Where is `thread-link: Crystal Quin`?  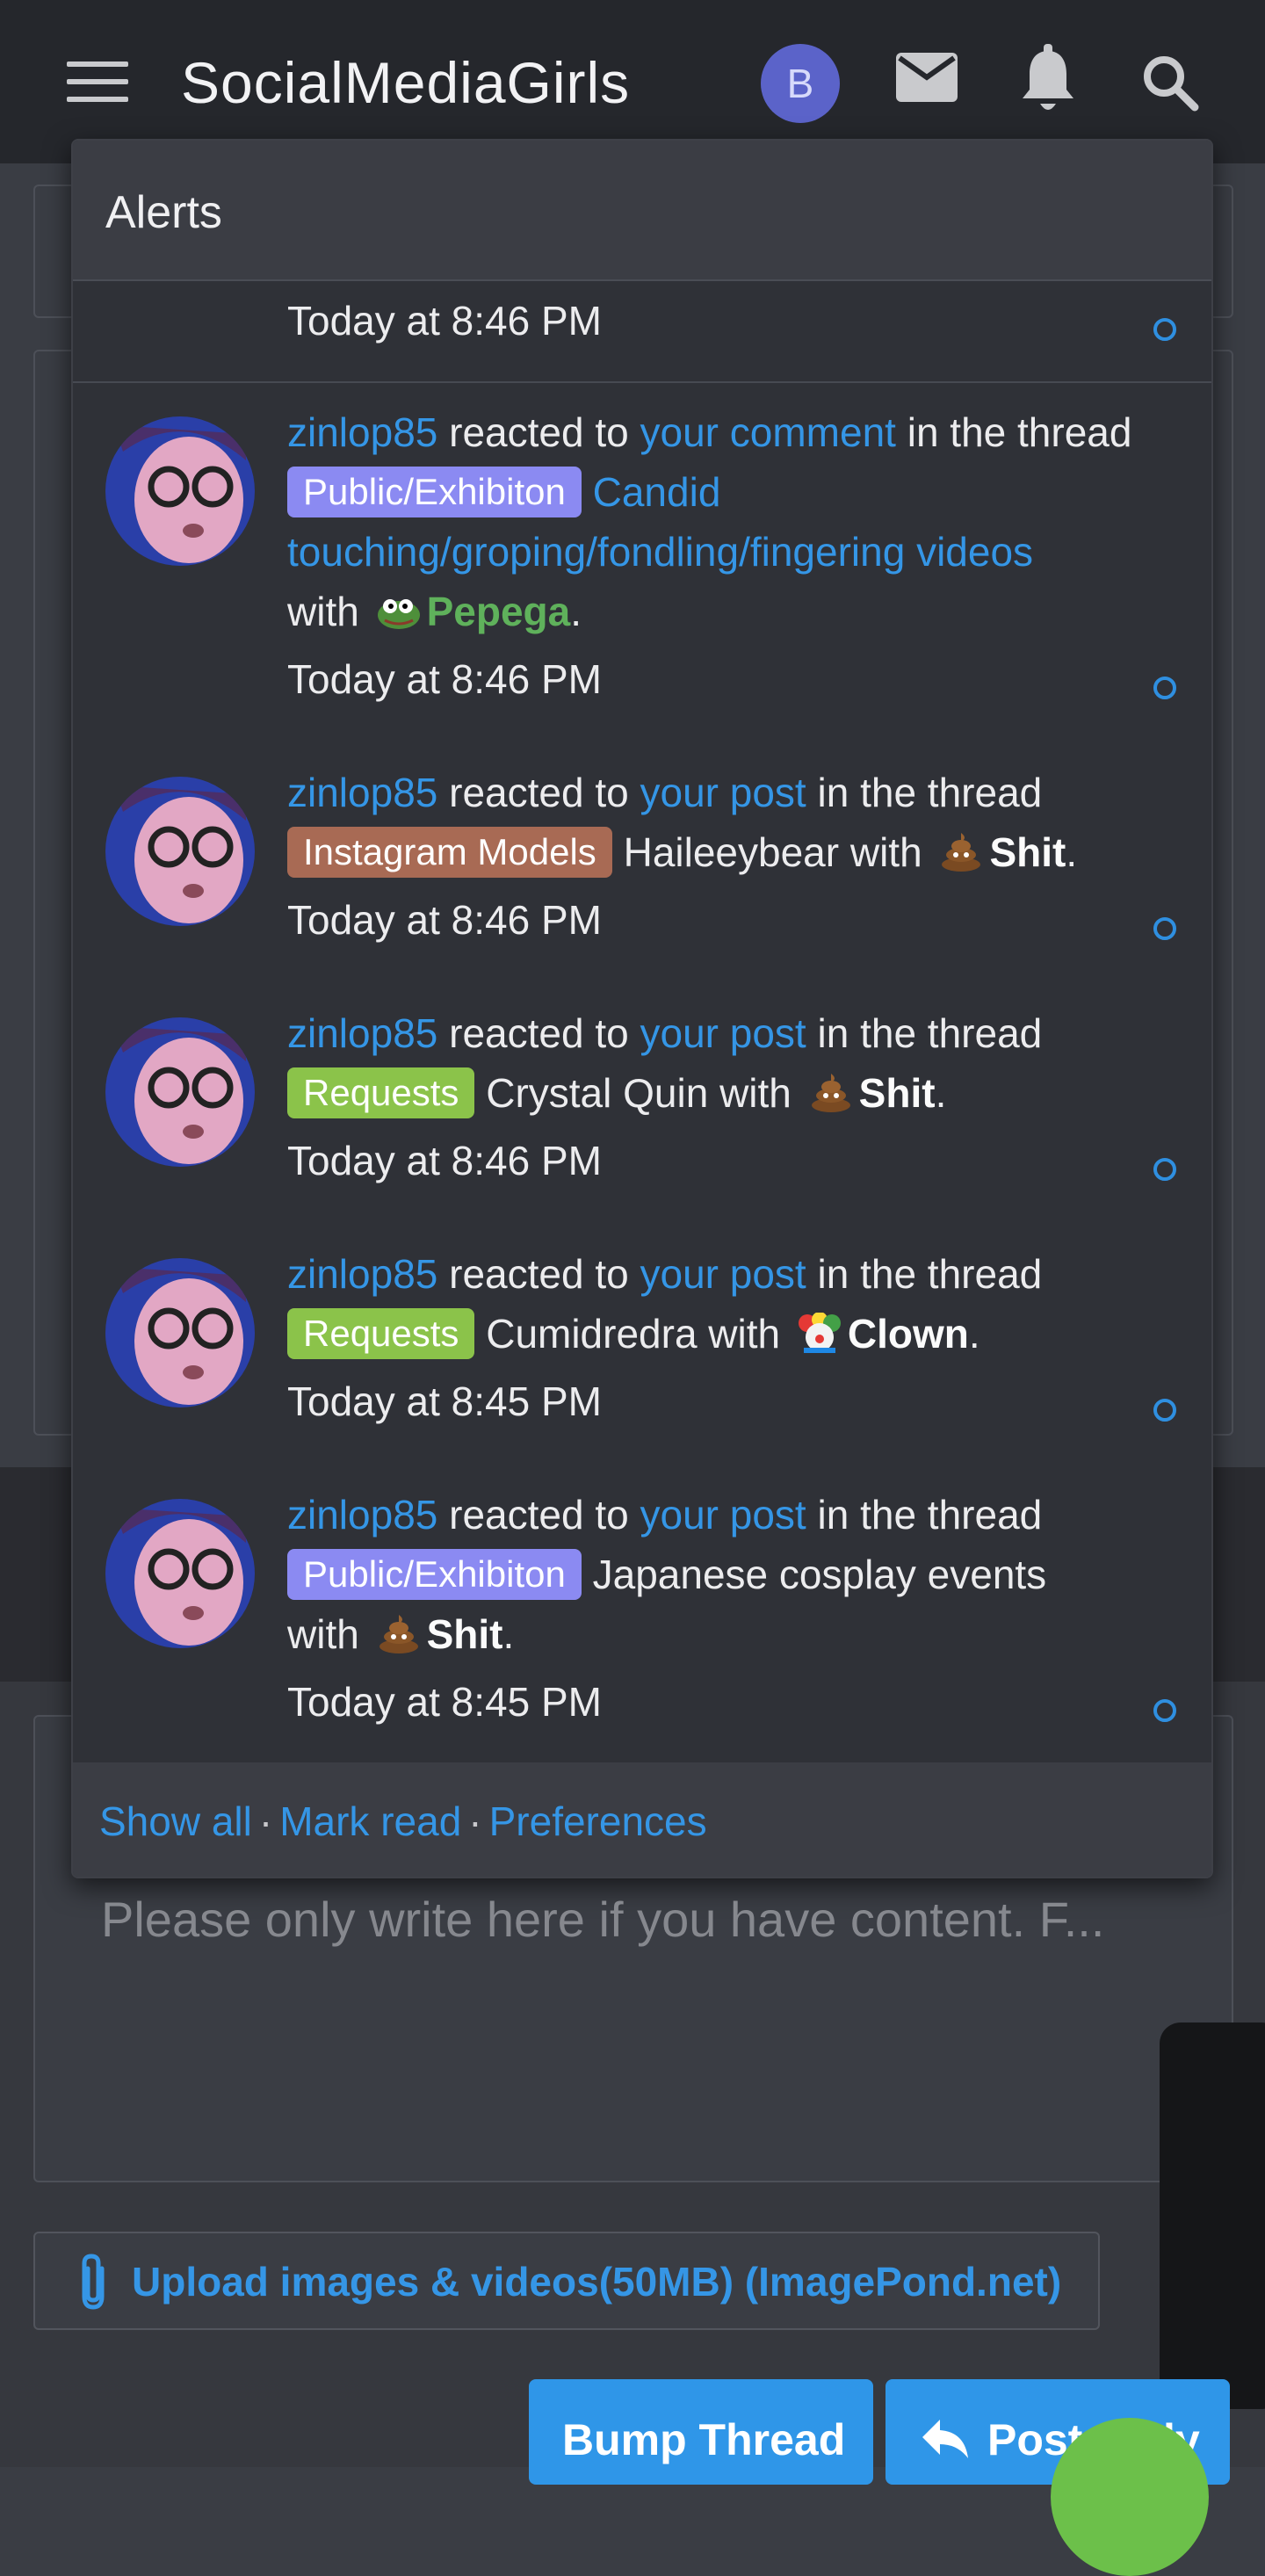 thread-link: Crystal Quin is located at coordinates (597, 1093).